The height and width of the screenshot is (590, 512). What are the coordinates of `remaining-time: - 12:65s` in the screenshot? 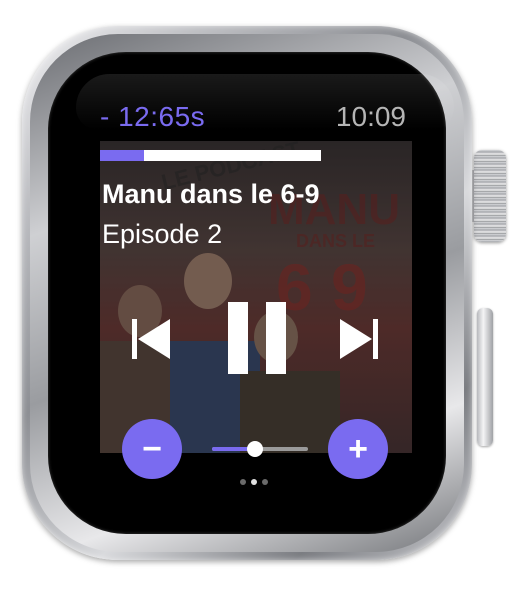 It's located at (153, 116).